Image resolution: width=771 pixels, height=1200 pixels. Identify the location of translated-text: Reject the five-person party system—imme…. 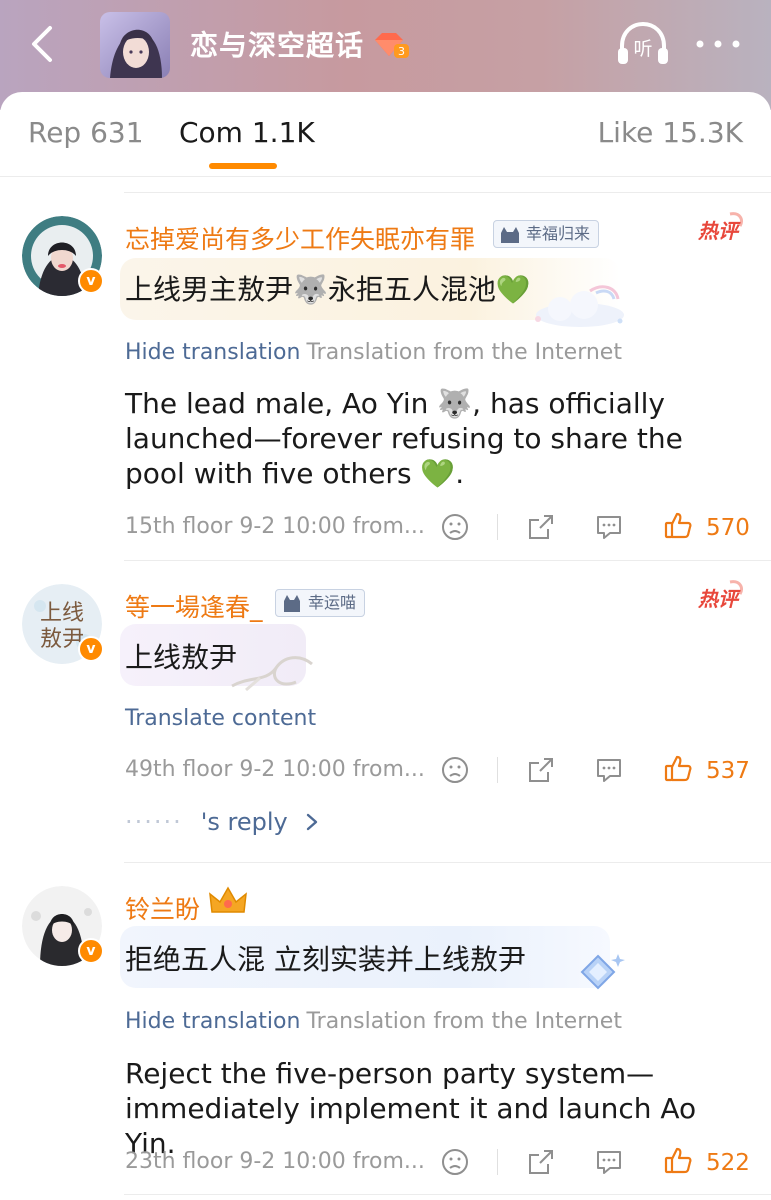
(411, 1108).